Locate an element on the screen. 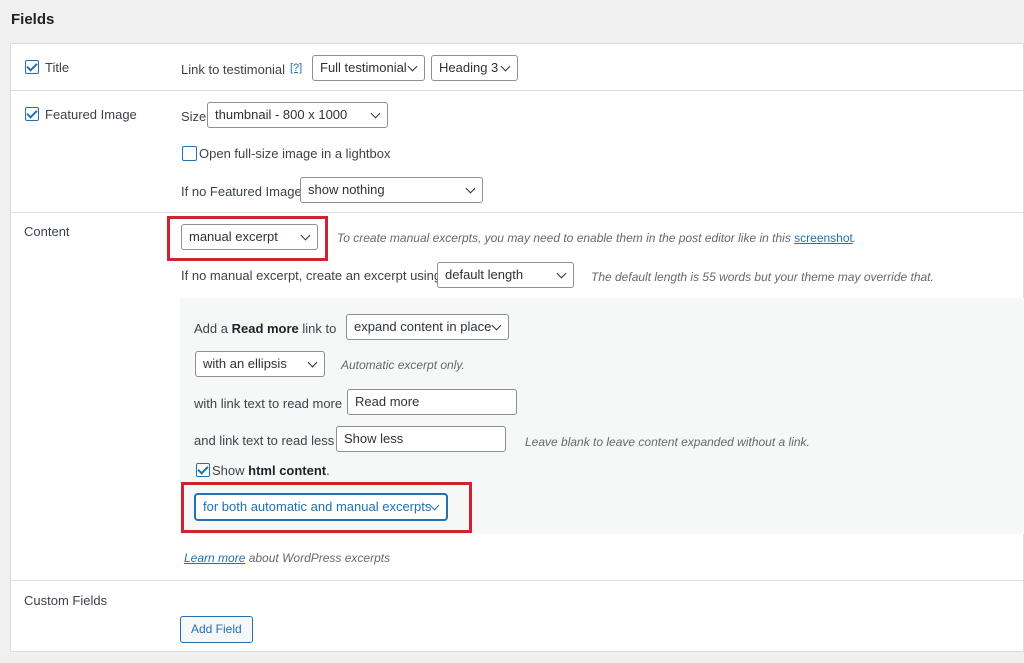 The image size is (1024, 663). less-text-label: and link text to read less is located at coordinates (264, 440).